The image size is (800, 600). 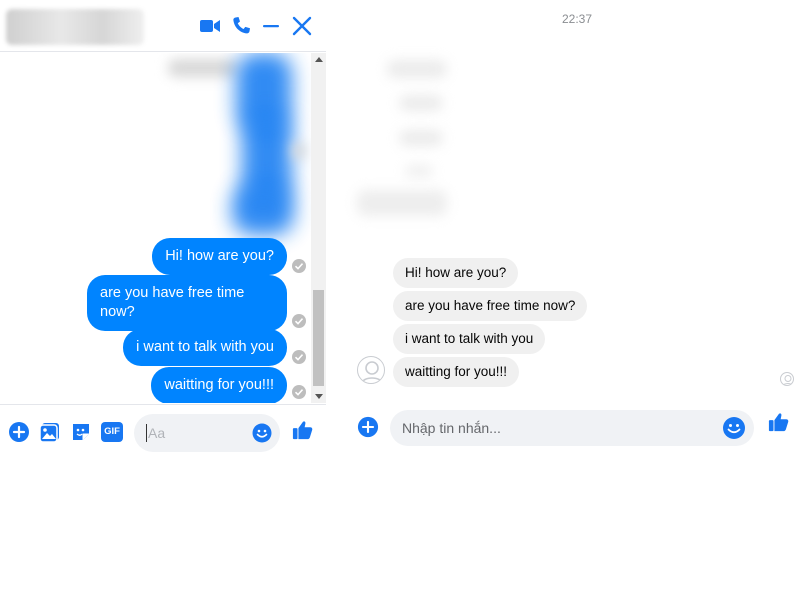 I want to click on scroll-down-arrow-icon, so click(x=319, y=396).